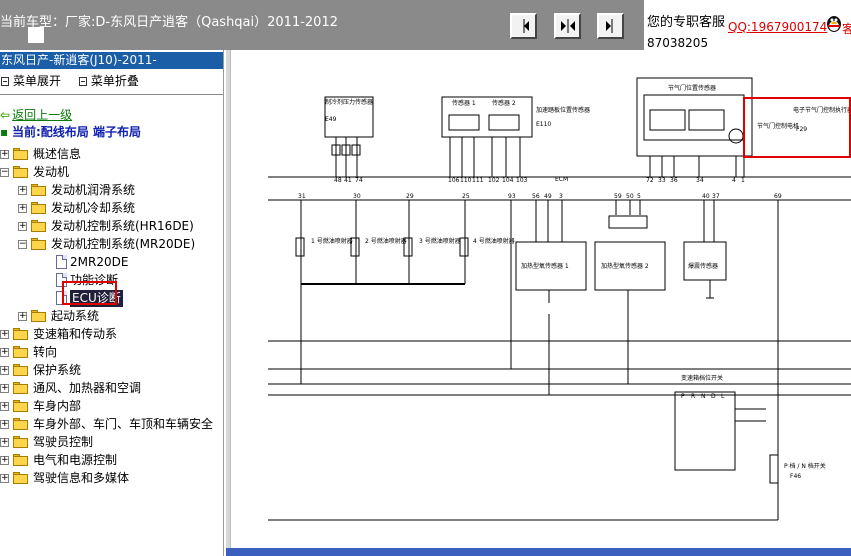  I want to click on tree-item: + 保护系统, so click(111, 370).